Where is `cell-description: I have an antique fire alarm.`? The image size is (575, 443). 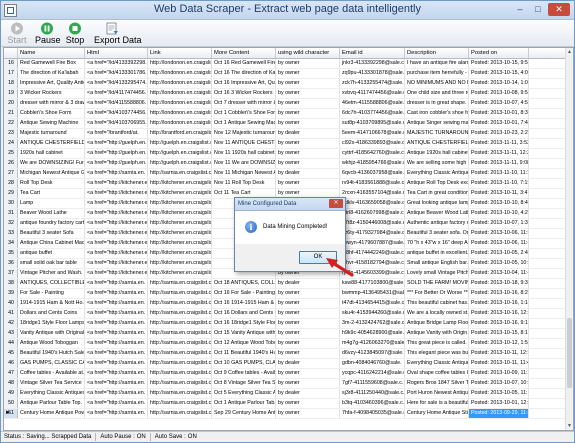
cell-description: I have an antique fire alarm. is located at coordinates (437, 63).